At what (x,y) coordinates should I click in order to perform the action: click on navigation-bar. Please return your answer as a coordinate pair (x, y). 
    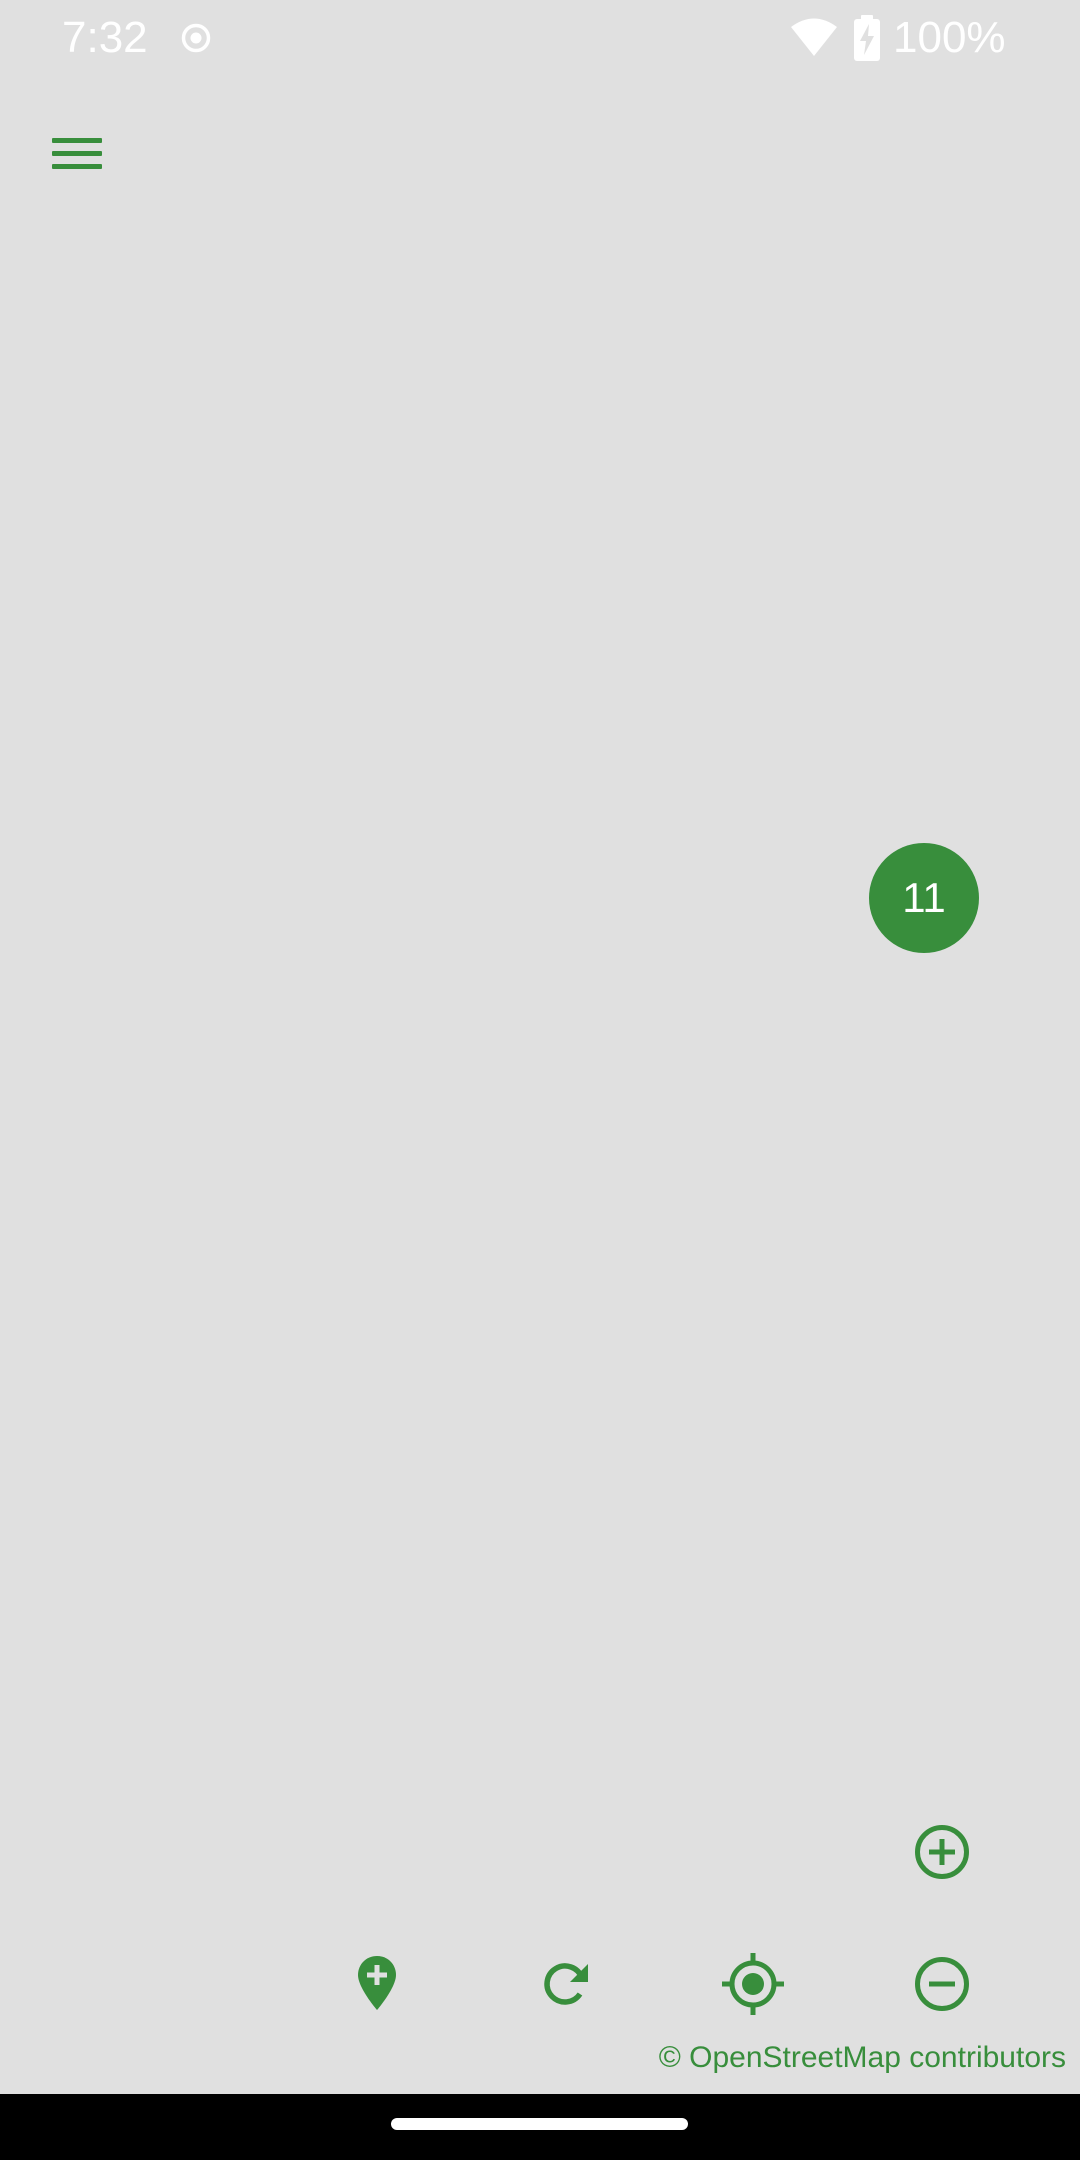
    Looking at the image, I should click on (540, 2127).